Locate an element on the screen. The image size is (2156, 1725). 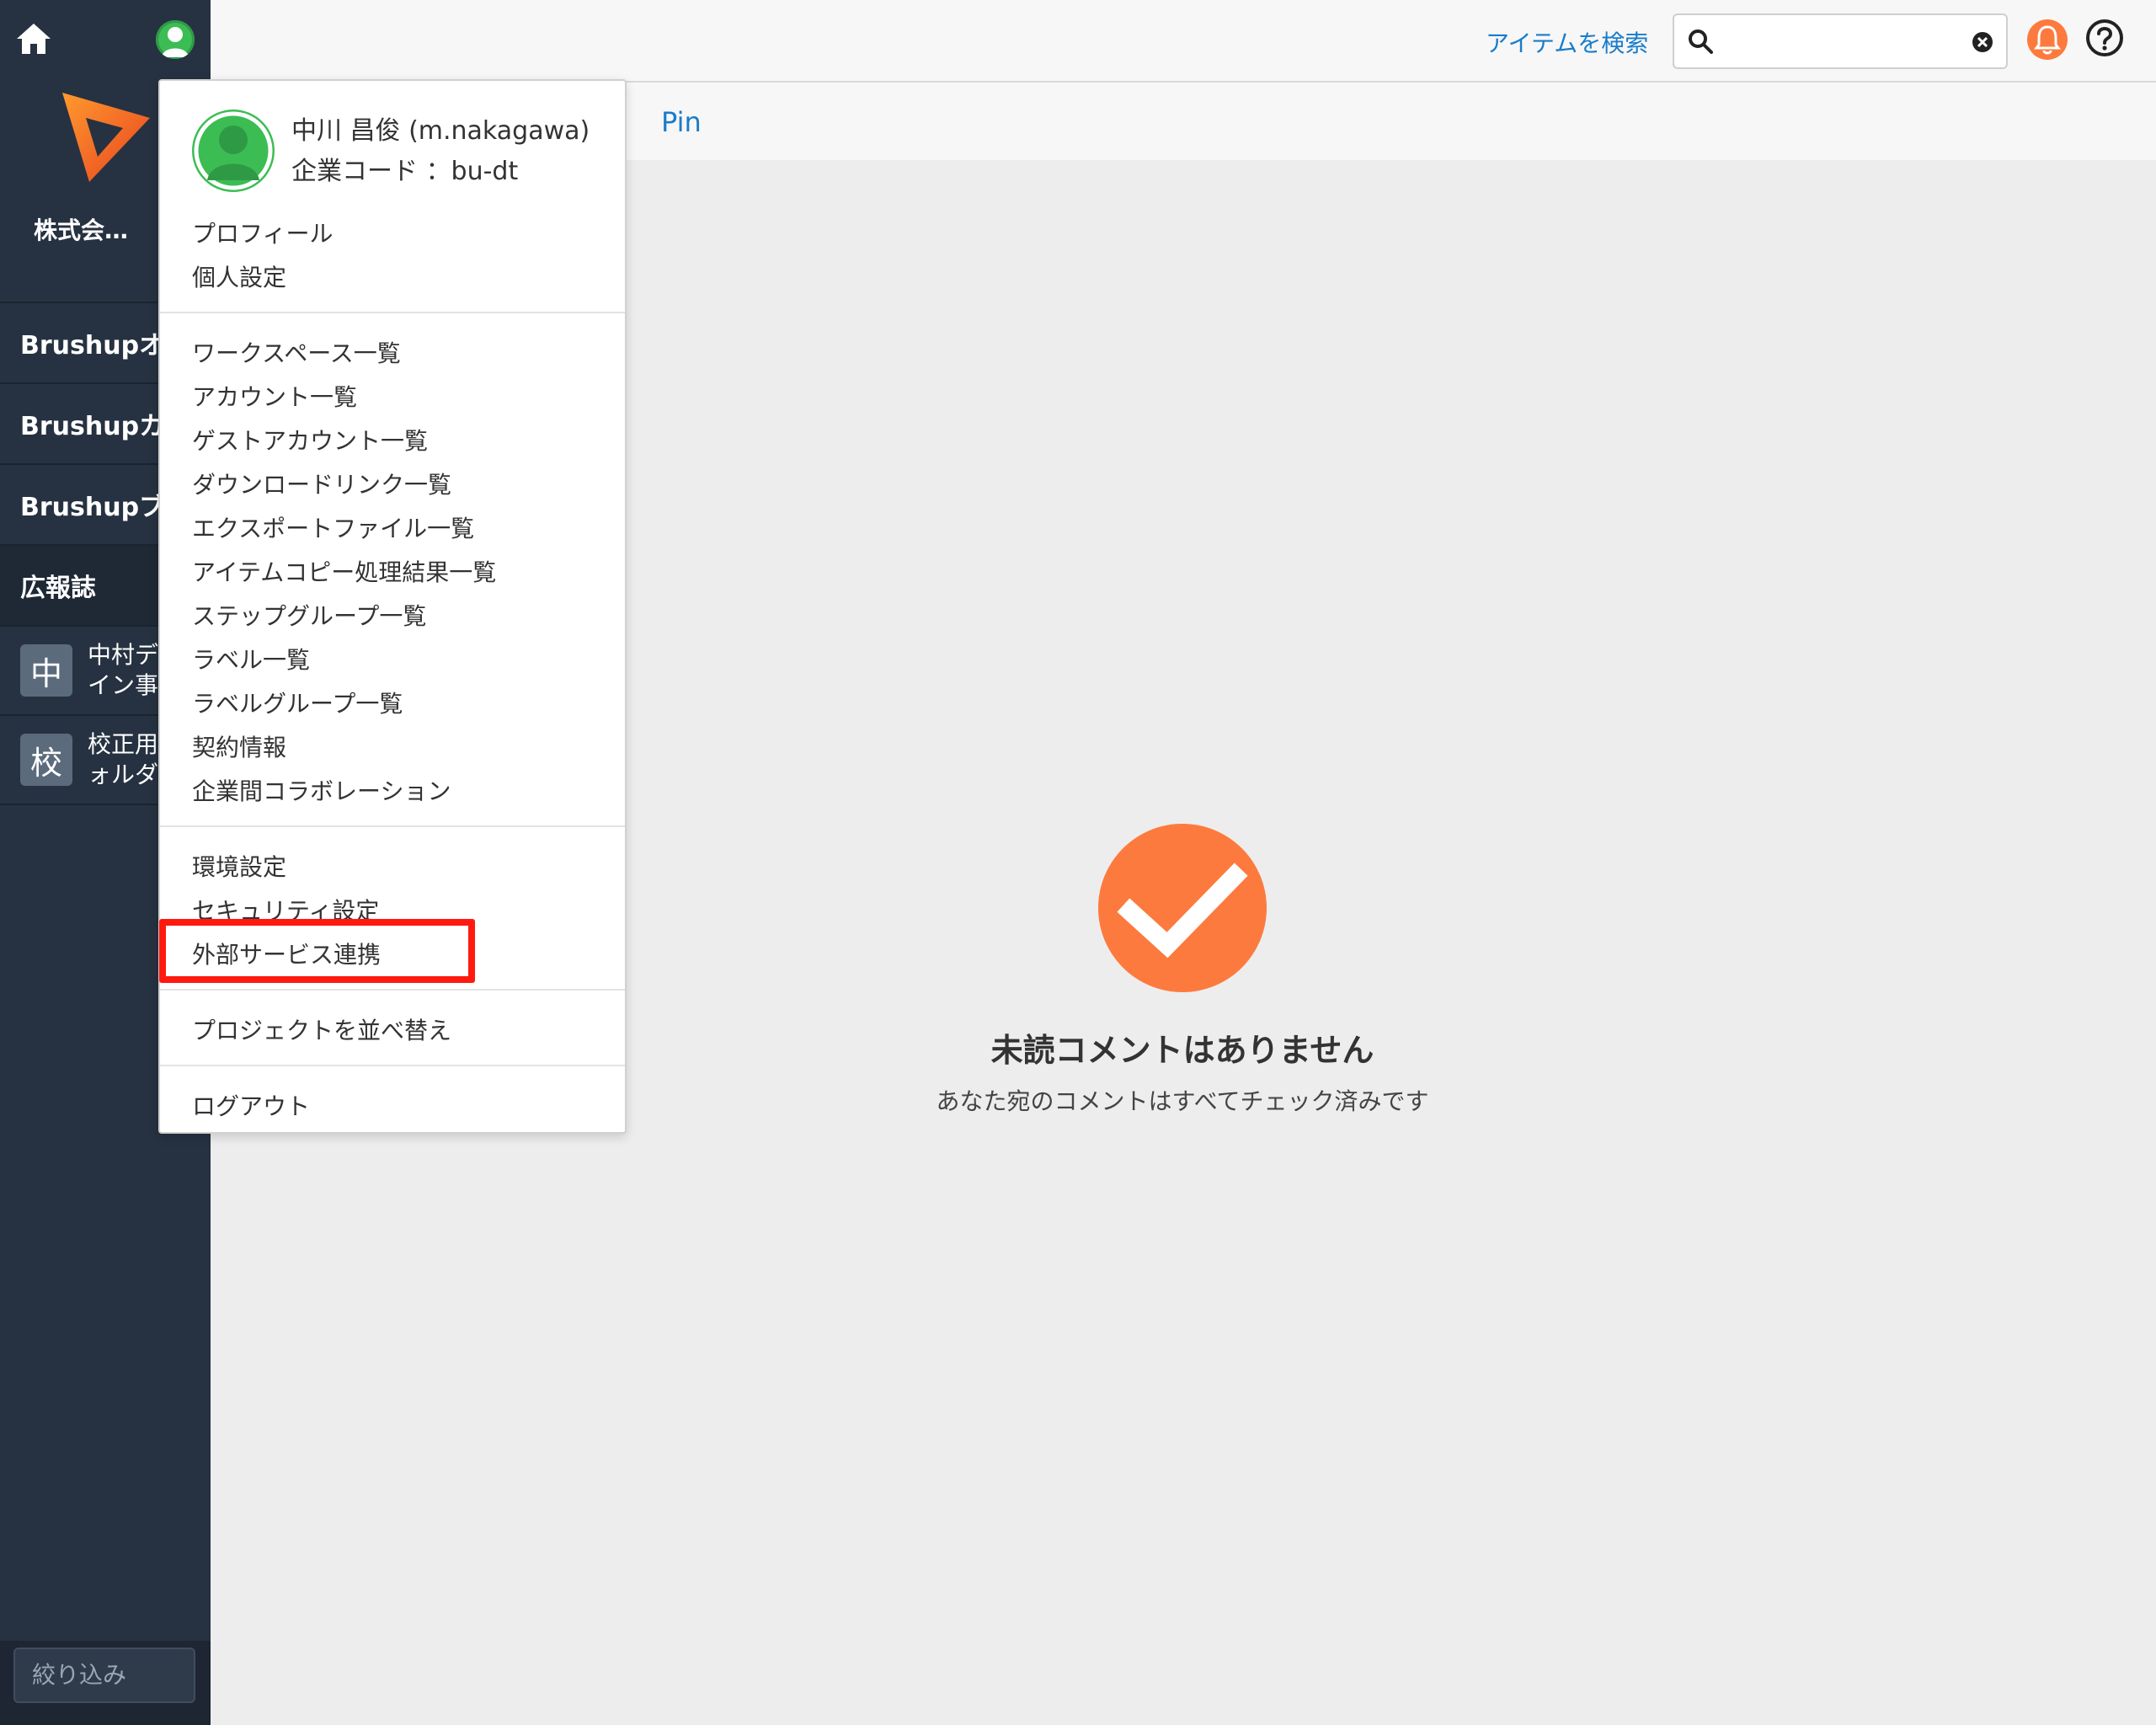
menu-user-name: 中川 昌俊 (m.nakagawa) is located at coordinates (440, 131).